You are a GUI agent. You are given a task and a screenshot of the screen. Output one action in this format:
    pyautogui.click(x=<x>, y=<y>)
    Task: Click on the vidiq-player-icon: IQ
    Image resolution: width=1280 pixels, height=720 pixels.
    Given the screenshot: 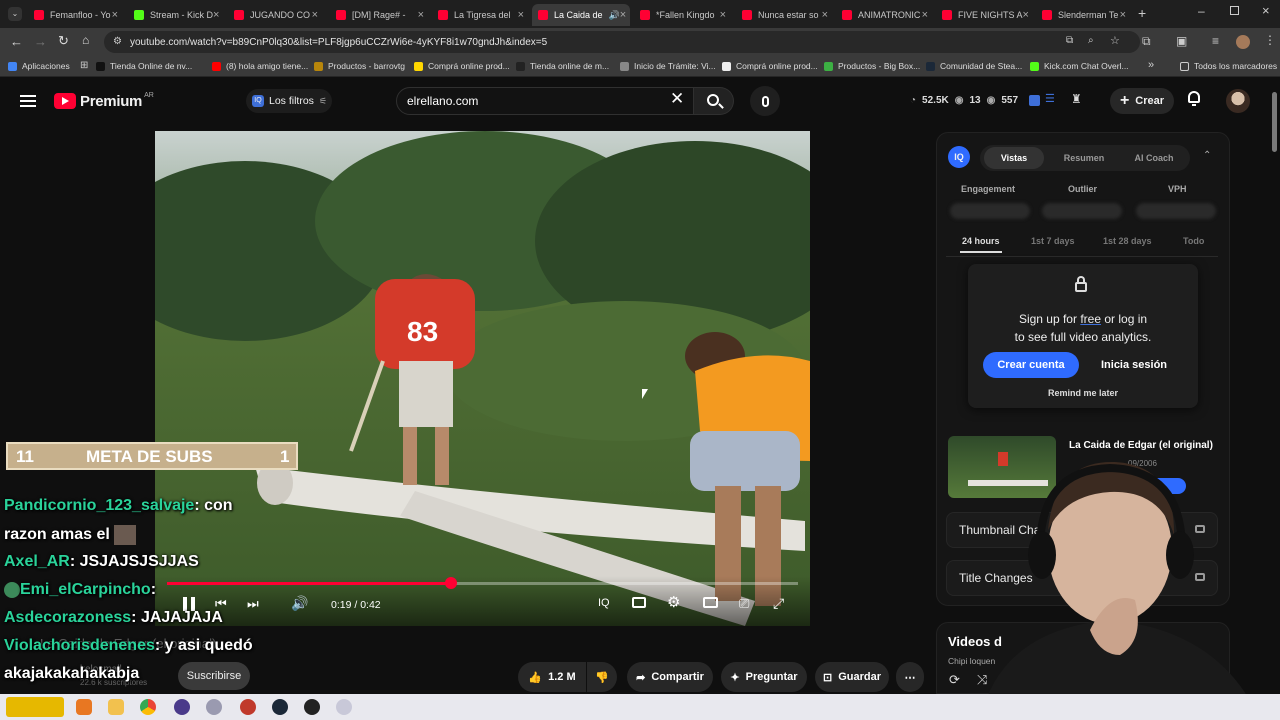 What is the action you would take?
    pyautogui.click(x=604, y=603)
    